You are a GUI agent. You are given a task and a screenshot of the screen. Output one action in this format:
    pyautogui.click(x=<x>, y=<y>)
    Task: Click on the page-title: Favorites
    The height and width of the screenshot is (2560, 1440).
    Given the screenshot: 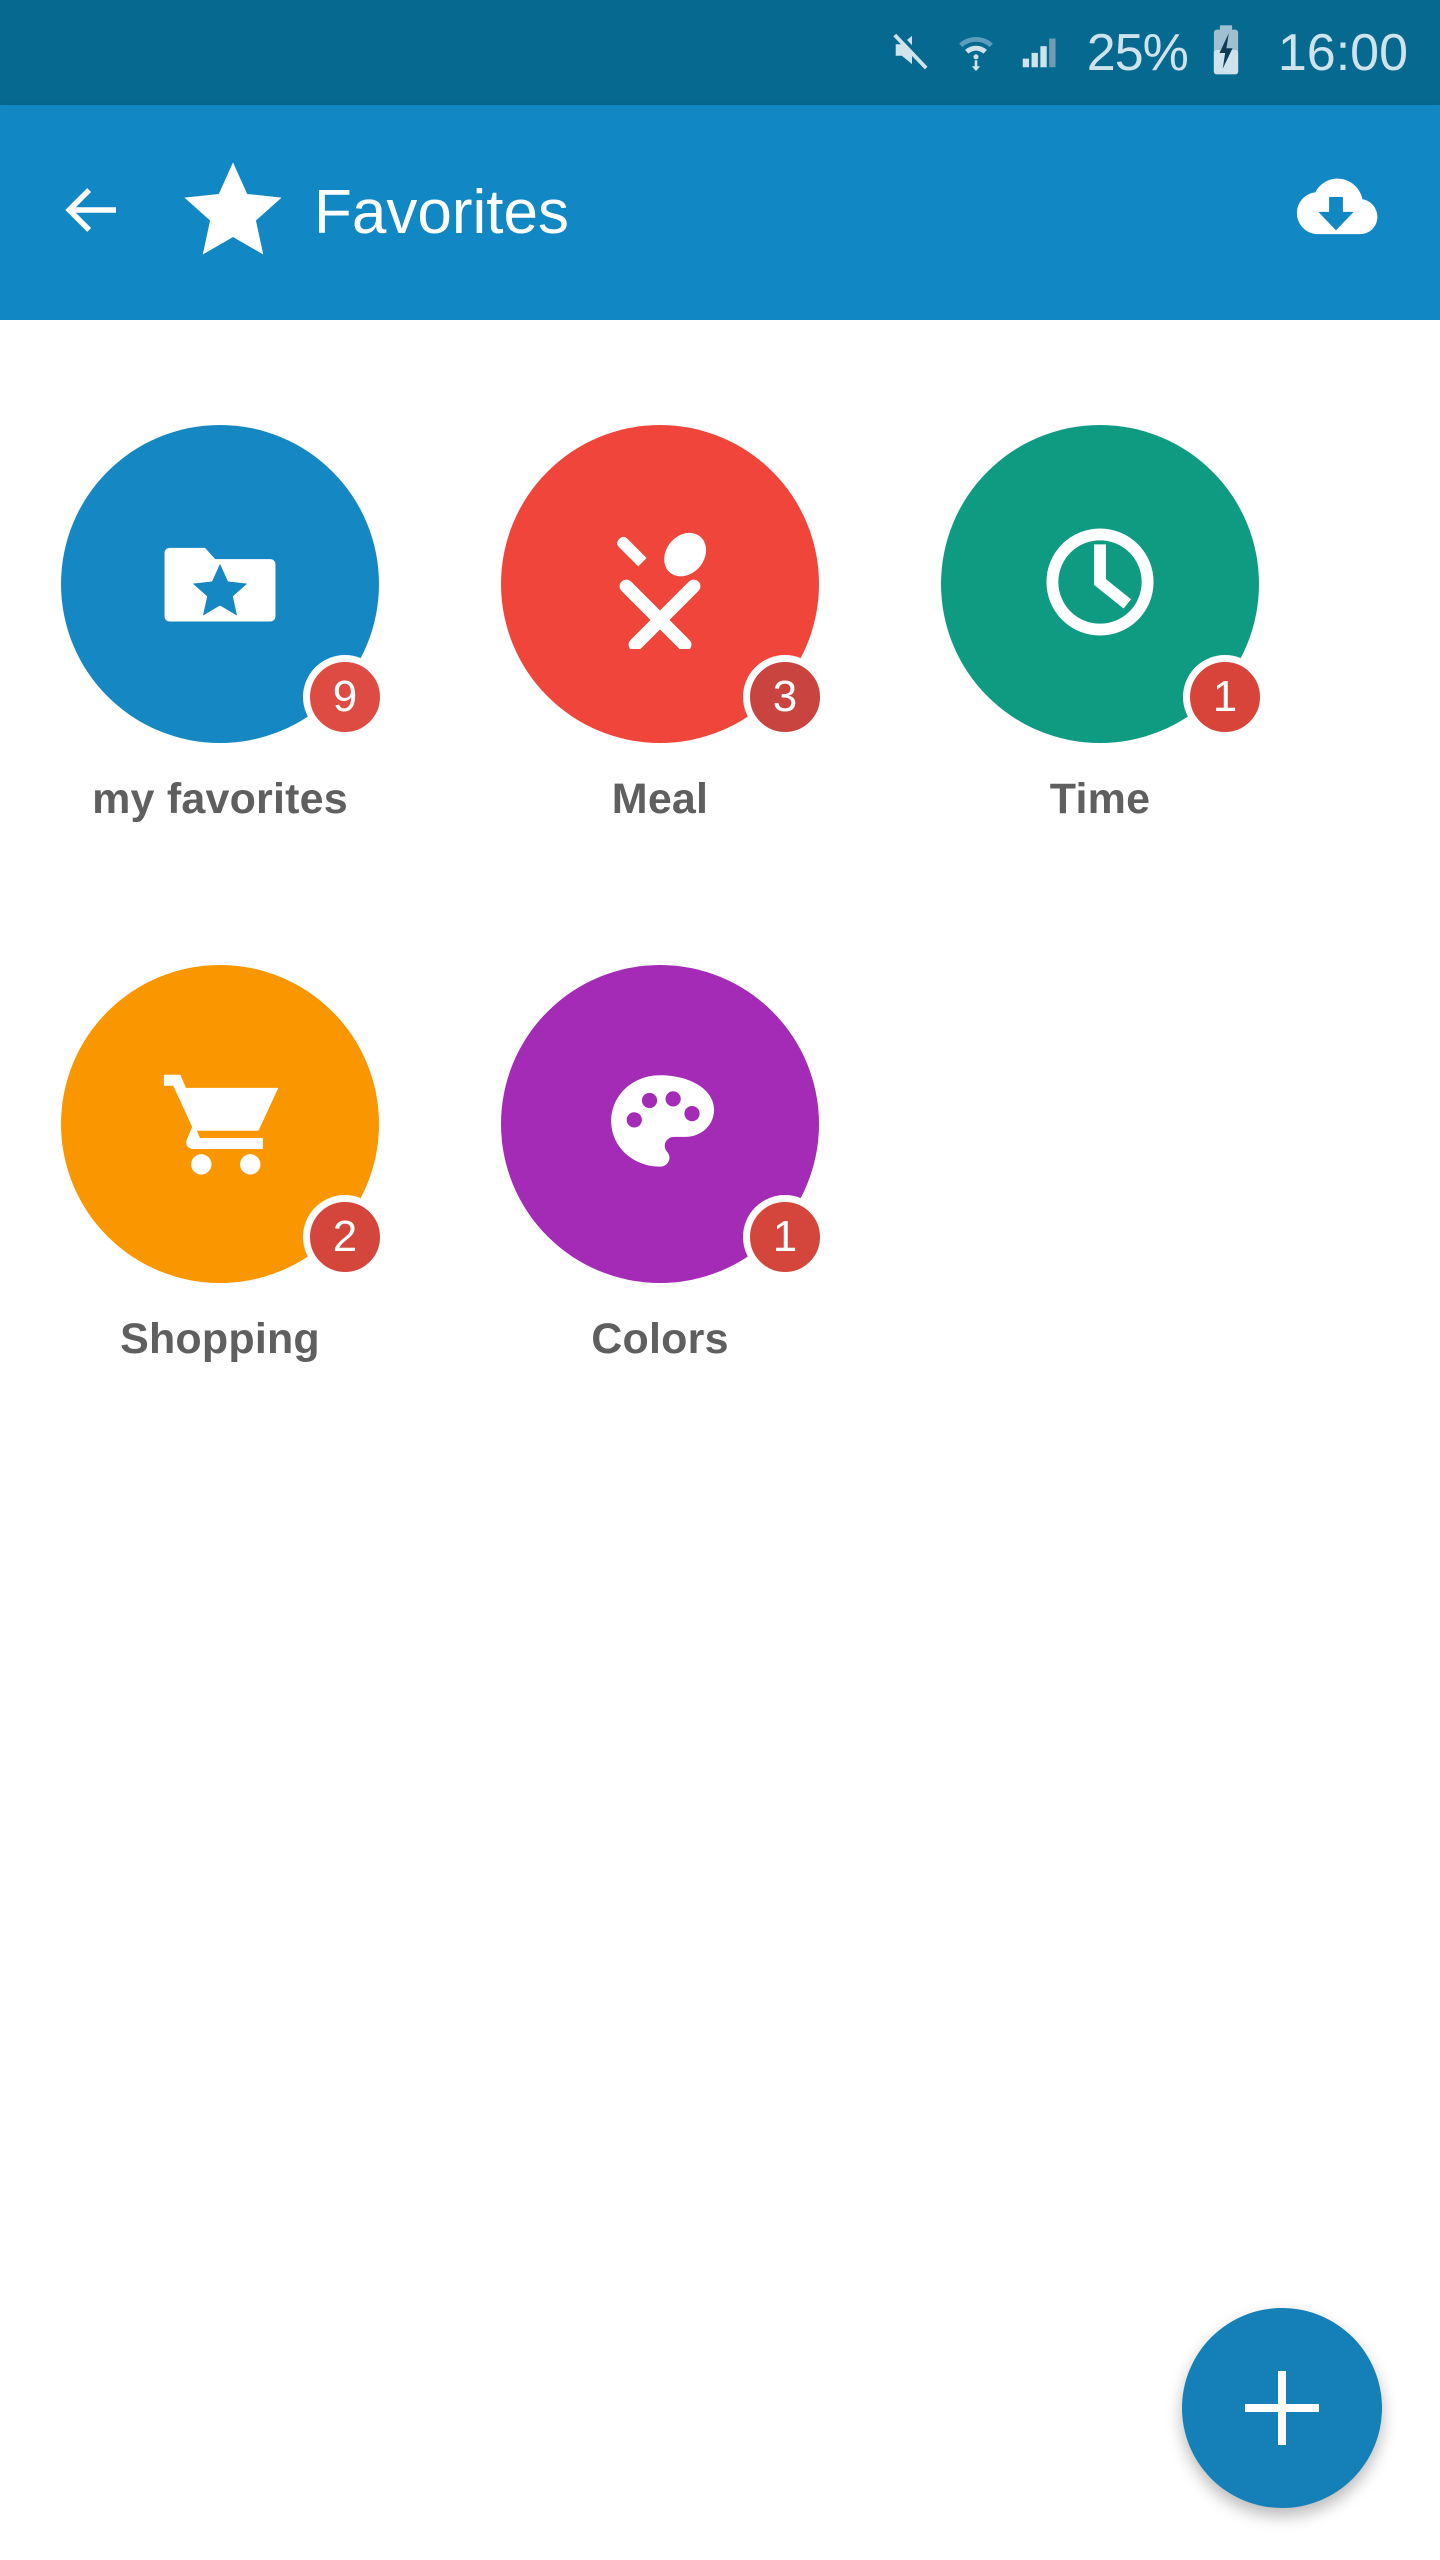 What is the action you would take?
    pyautogui.click(x=441, y=212)
    